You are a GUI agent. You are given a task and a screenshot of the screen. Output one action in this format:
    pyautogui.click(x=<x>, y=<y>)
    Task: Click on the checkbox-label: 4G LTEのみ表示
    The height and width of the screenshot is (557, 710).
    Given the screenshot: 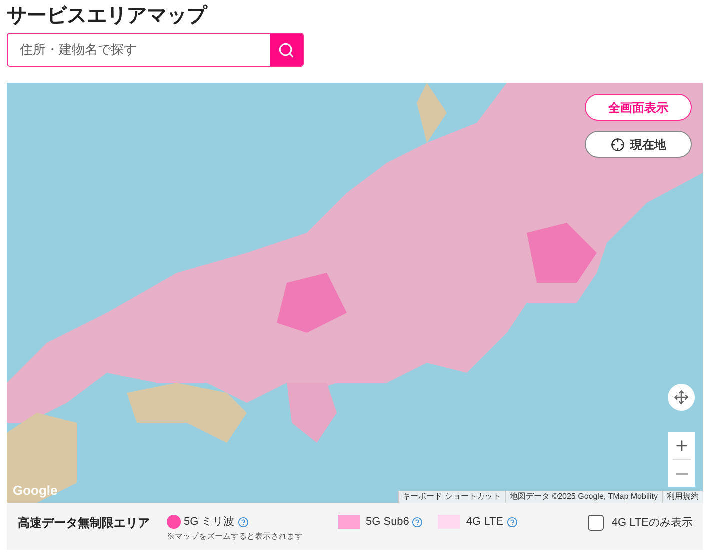 What is the action you would take?
    pyautogui.click(x=652, y=523)
    